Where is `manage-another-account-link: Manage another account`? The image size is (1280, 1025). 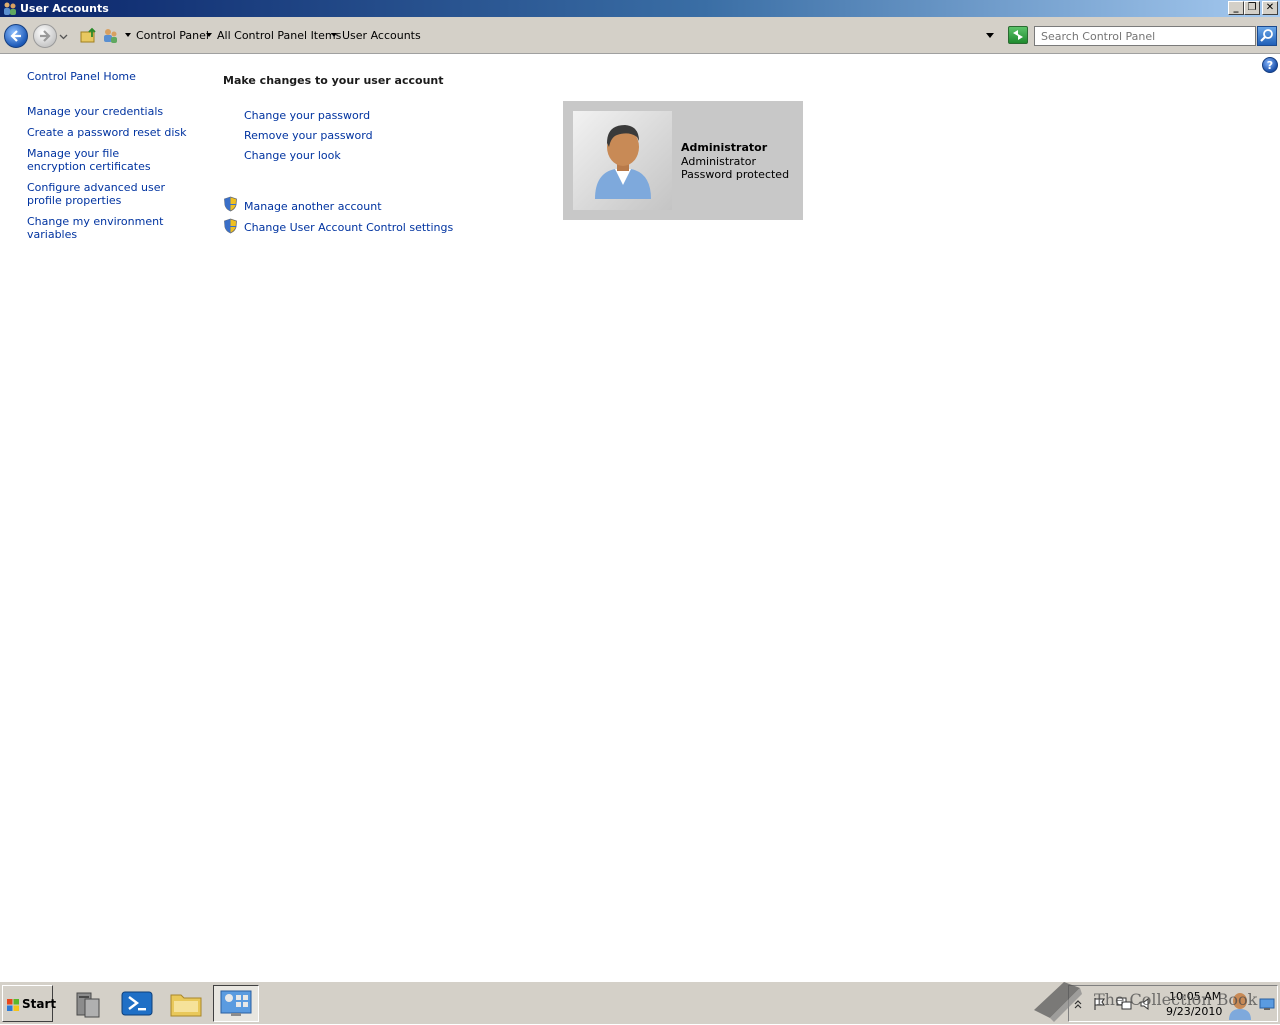 manage-another-account-link: Manage another account is located at coordinates (313, 206).